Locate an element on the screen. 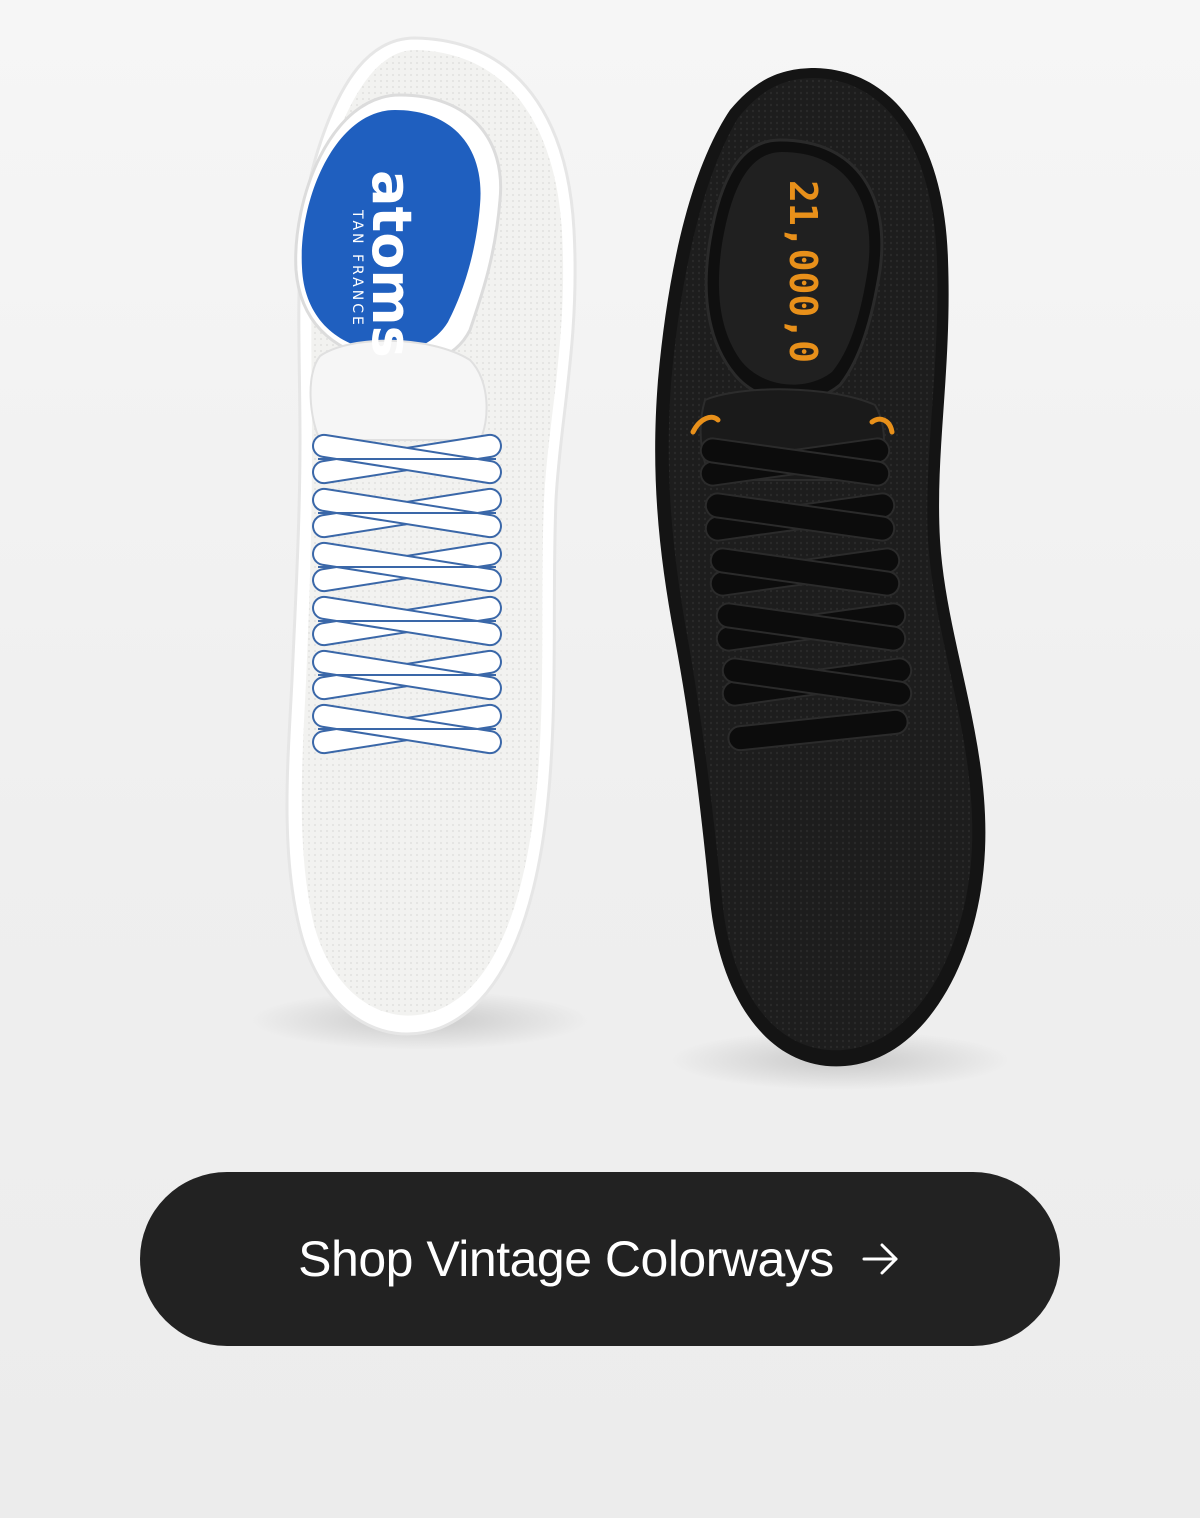 This screenshot has width=1200, height=1518. arrow-right-icon is located at coordinates (881, 1259).